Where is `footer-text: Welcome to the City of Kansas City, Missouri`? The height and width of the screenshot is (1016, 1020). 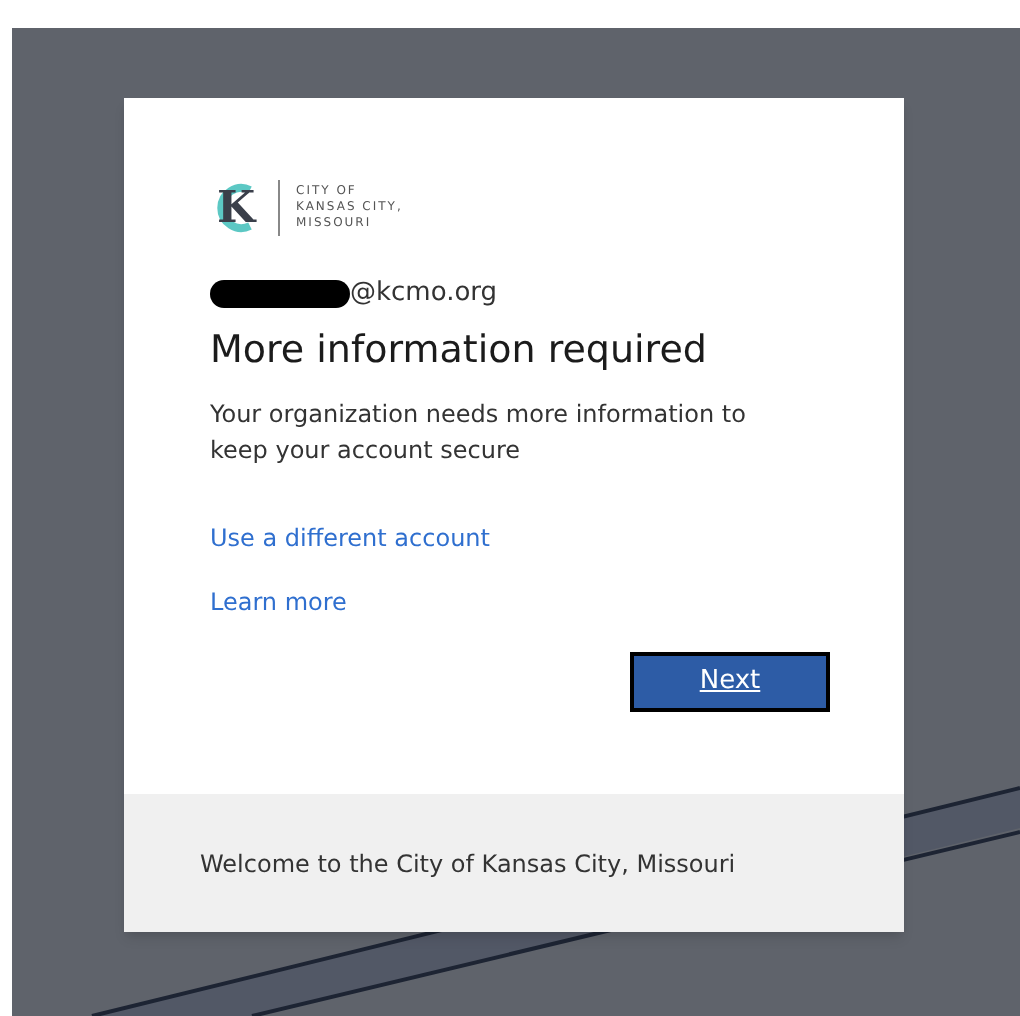
footer-text: Welcome to the City of Kansas City, Missouri is located at coordinates (468, 864).